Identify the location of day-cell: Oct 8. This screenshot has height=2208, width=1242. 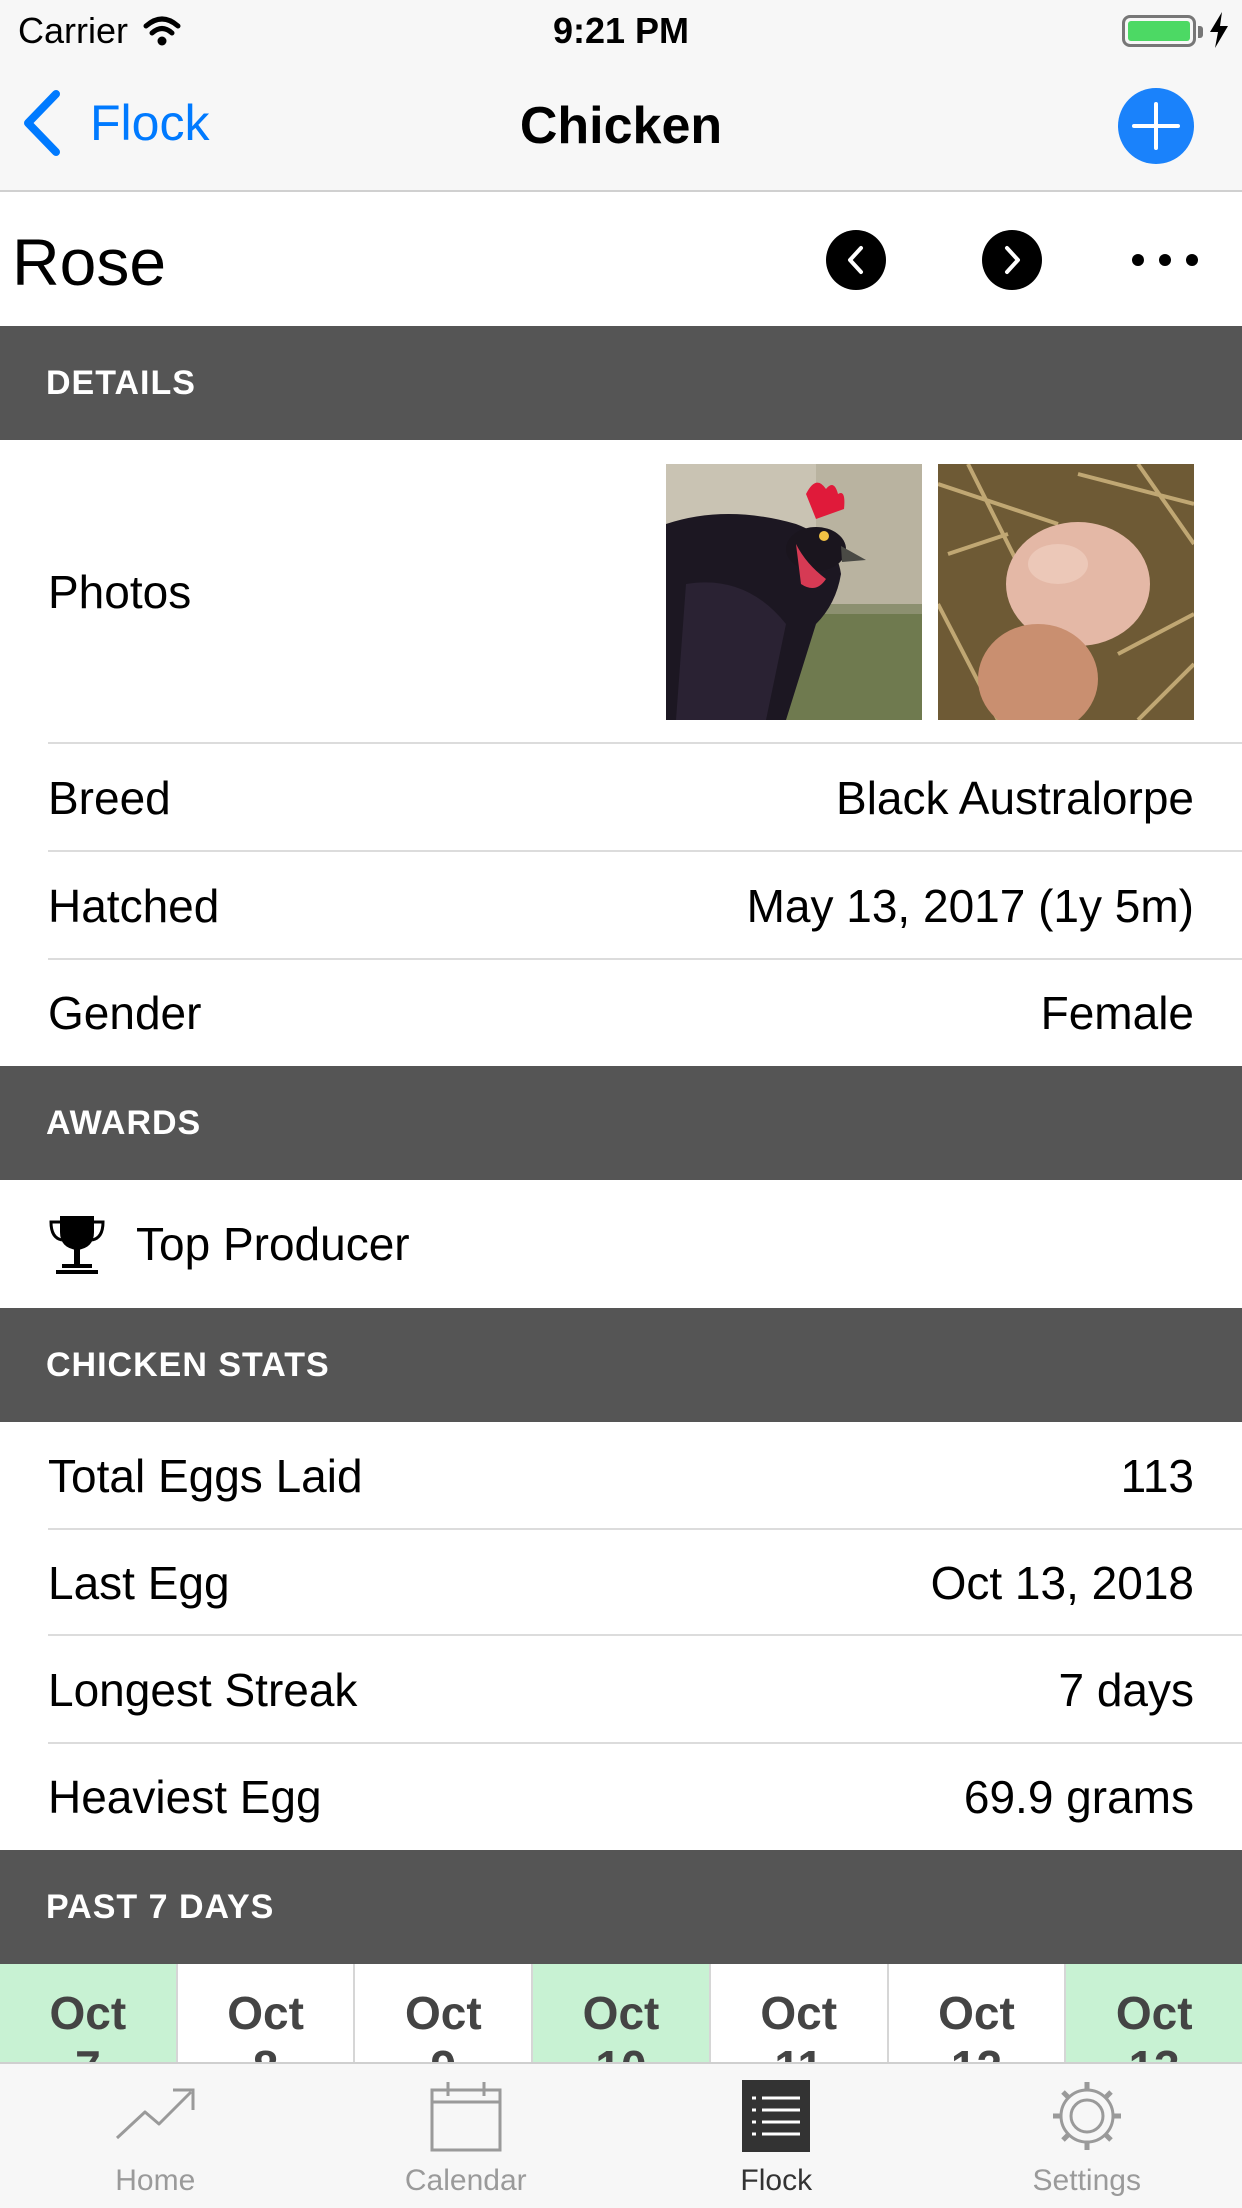
(267, 2014).